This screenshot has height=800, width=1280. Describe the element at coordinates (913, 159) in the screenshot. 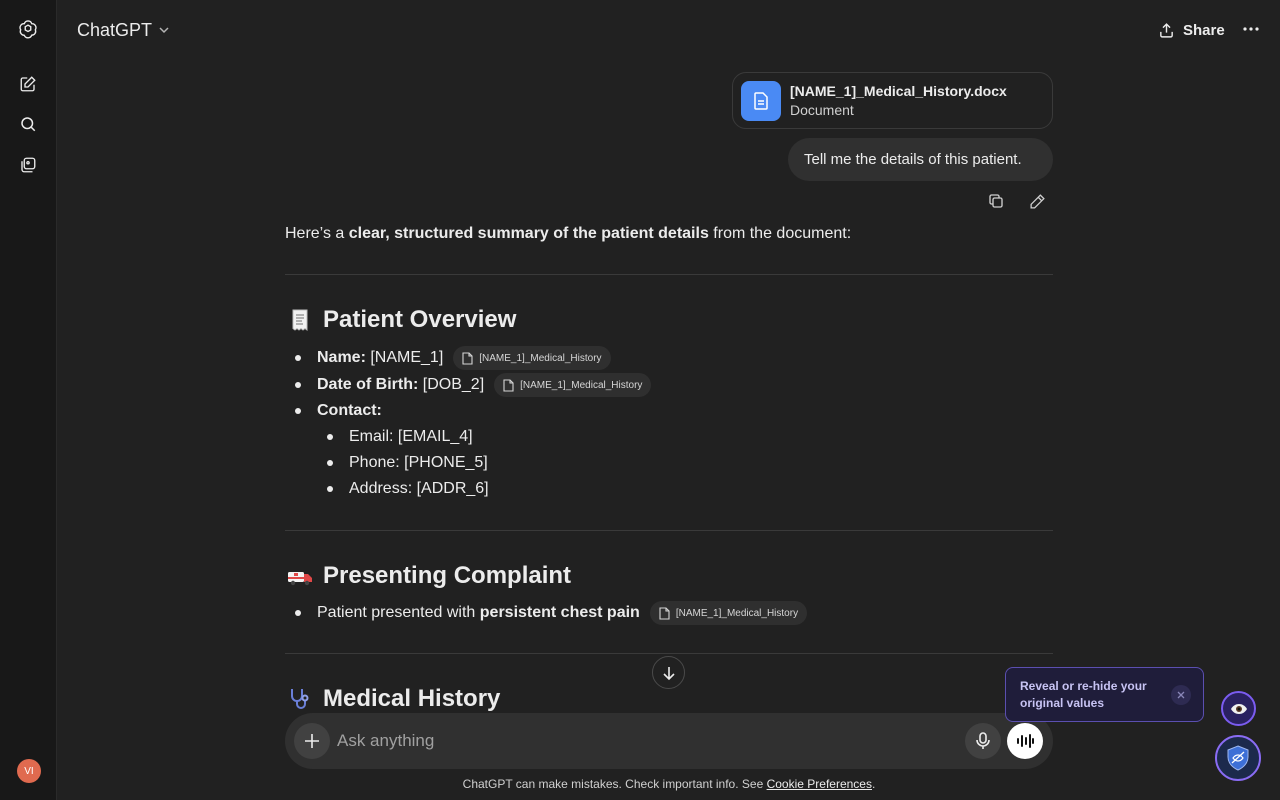

I see `user-message-text: Tell me the details of this patient.` at that location.